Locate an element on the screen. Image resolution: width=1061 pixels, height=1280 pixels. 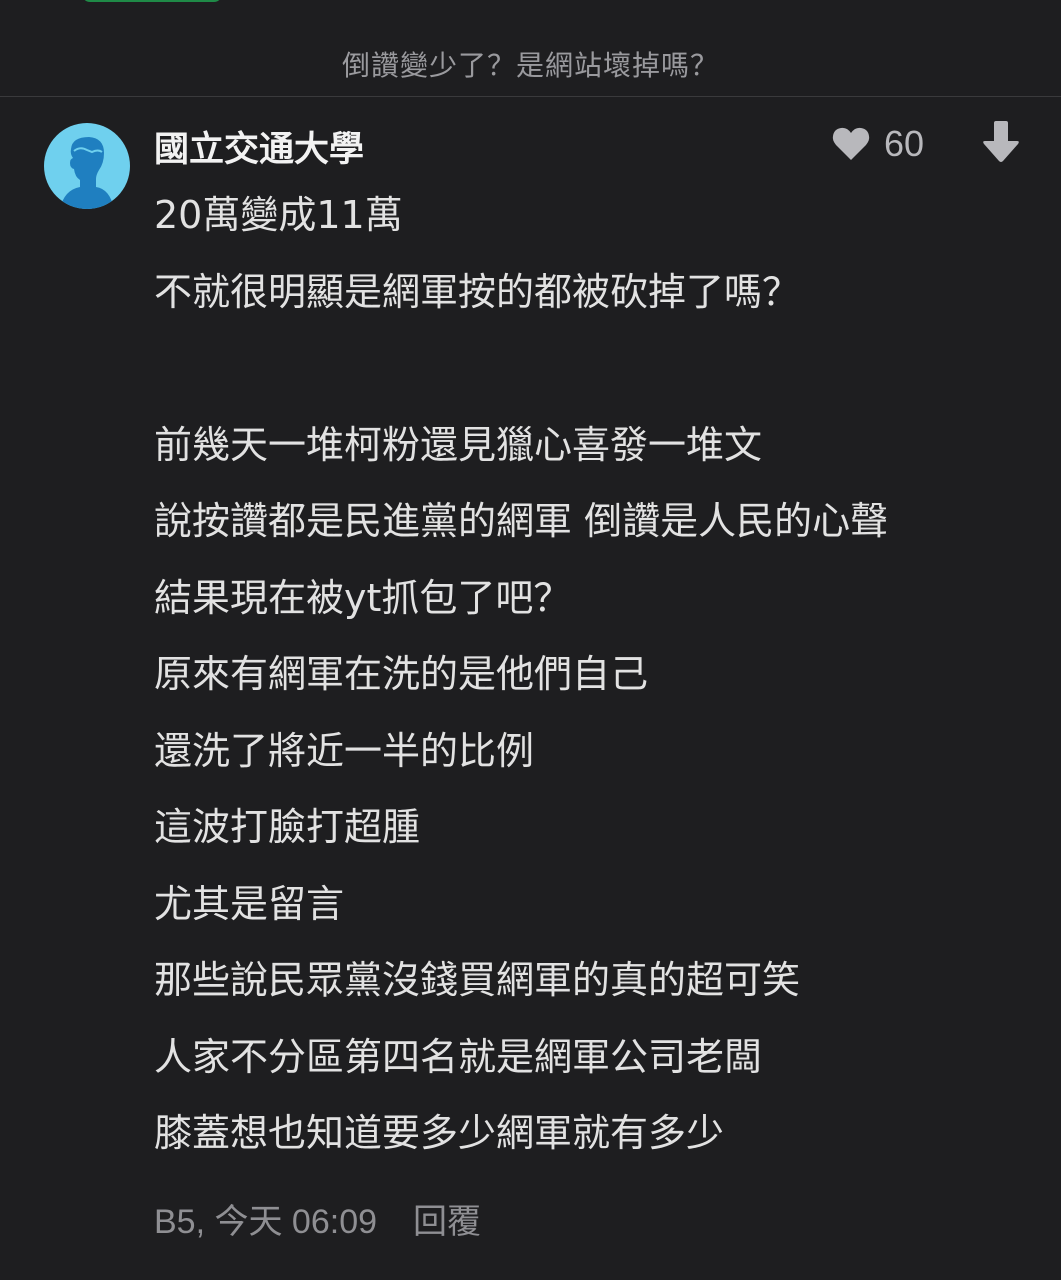
post-title: 倒讚變少了？是網站壞掉嗎？ is located at coordinates (530, 65).